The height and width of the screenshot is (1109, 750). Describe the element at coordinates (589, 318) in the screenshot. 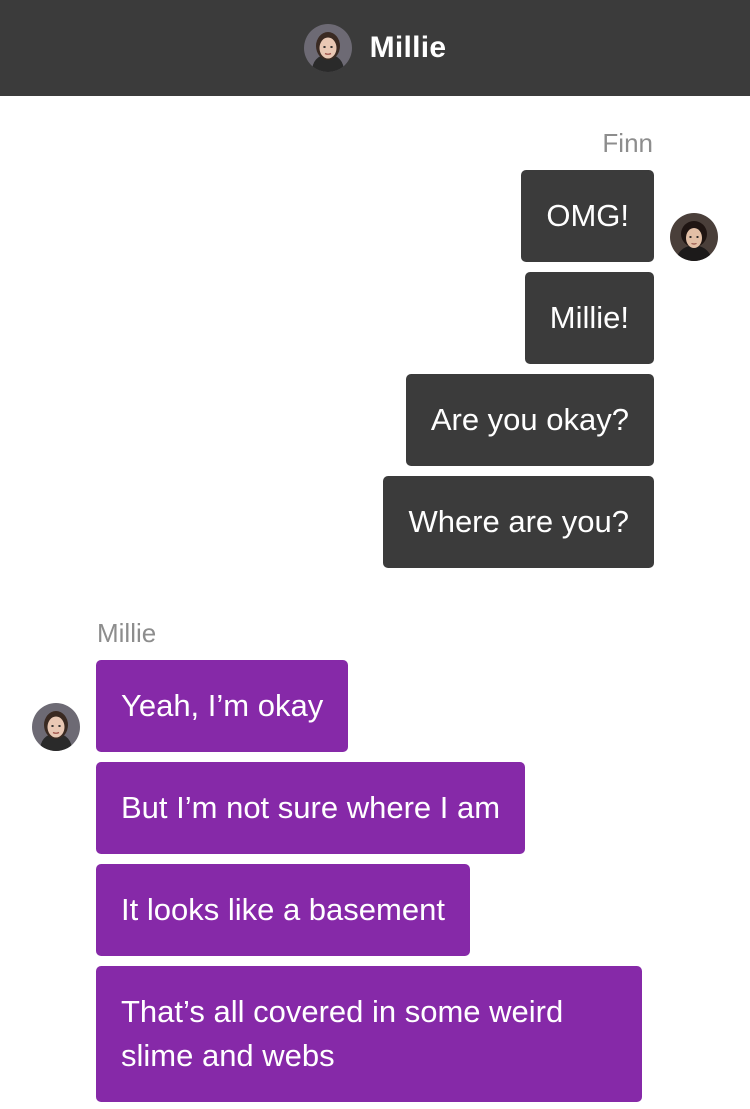

I see `message-bubble-finn-2: Millie!` at that location.